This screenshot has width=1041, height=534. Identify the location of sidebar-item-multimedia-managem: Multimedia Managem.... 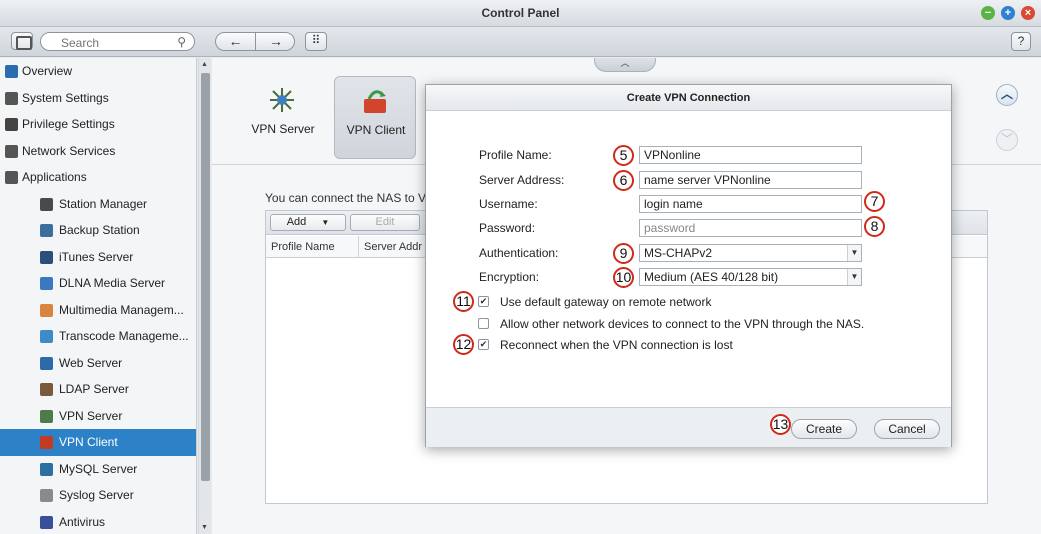
(98, 310).